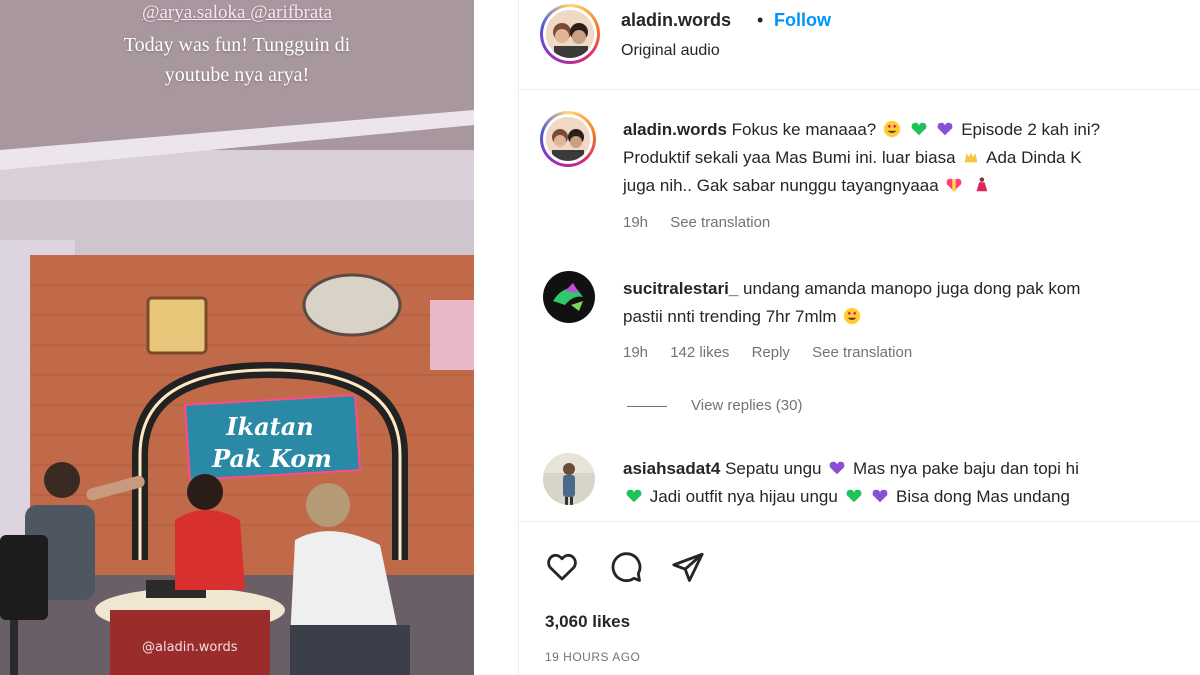 This screenshot has width=1200, height=675. What do you see at coordinates (771, 352) in the screenshot?
I see `reply-button: Reply` at bounding box center [771, 352].